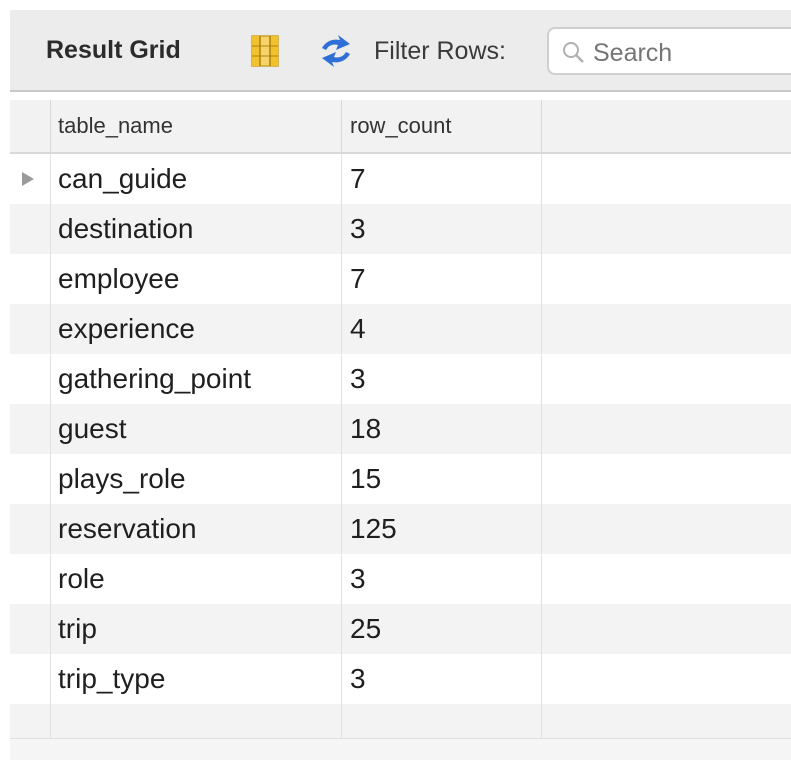 The height and width of the screenshot is (760, 791). Describe the element at coordinates (336, 51) in the screenshot. I see `refresh-icon` at that location.